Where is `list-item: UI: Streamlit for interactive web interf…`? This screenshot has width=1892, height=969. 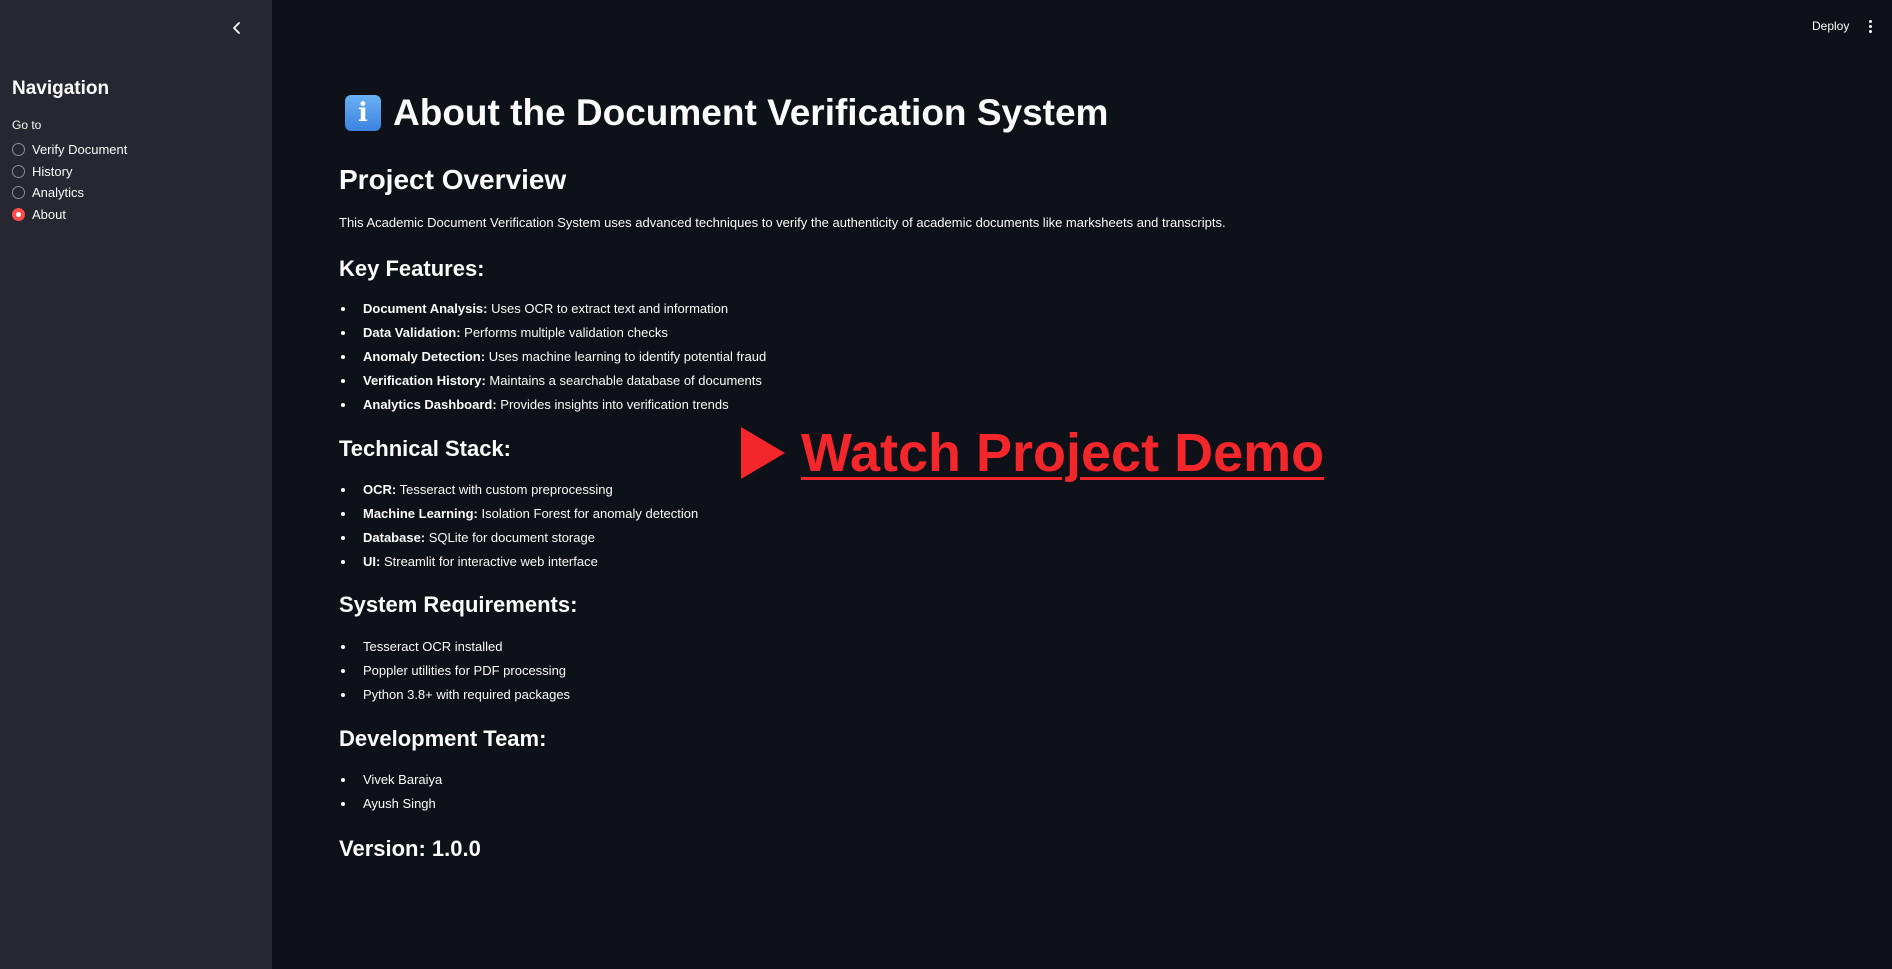
list-item: UI: Streamlit for interactive web interf… is located at coordinates (518, 565).